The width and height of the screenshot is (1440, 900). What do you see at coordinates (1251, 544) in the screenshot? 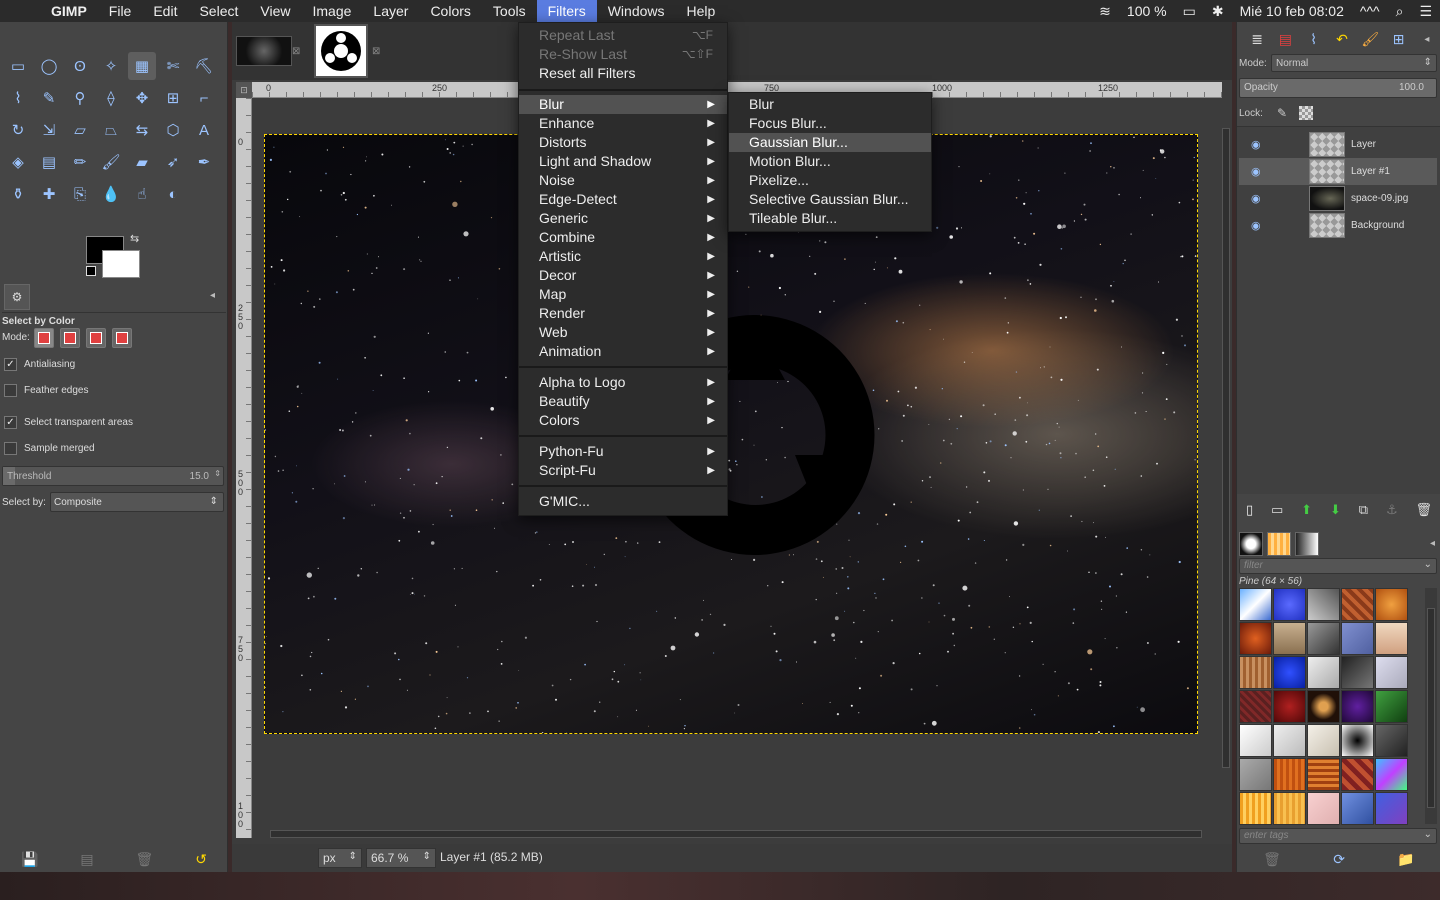
I see `brushes-tab` at bounding box center [1251, 544].